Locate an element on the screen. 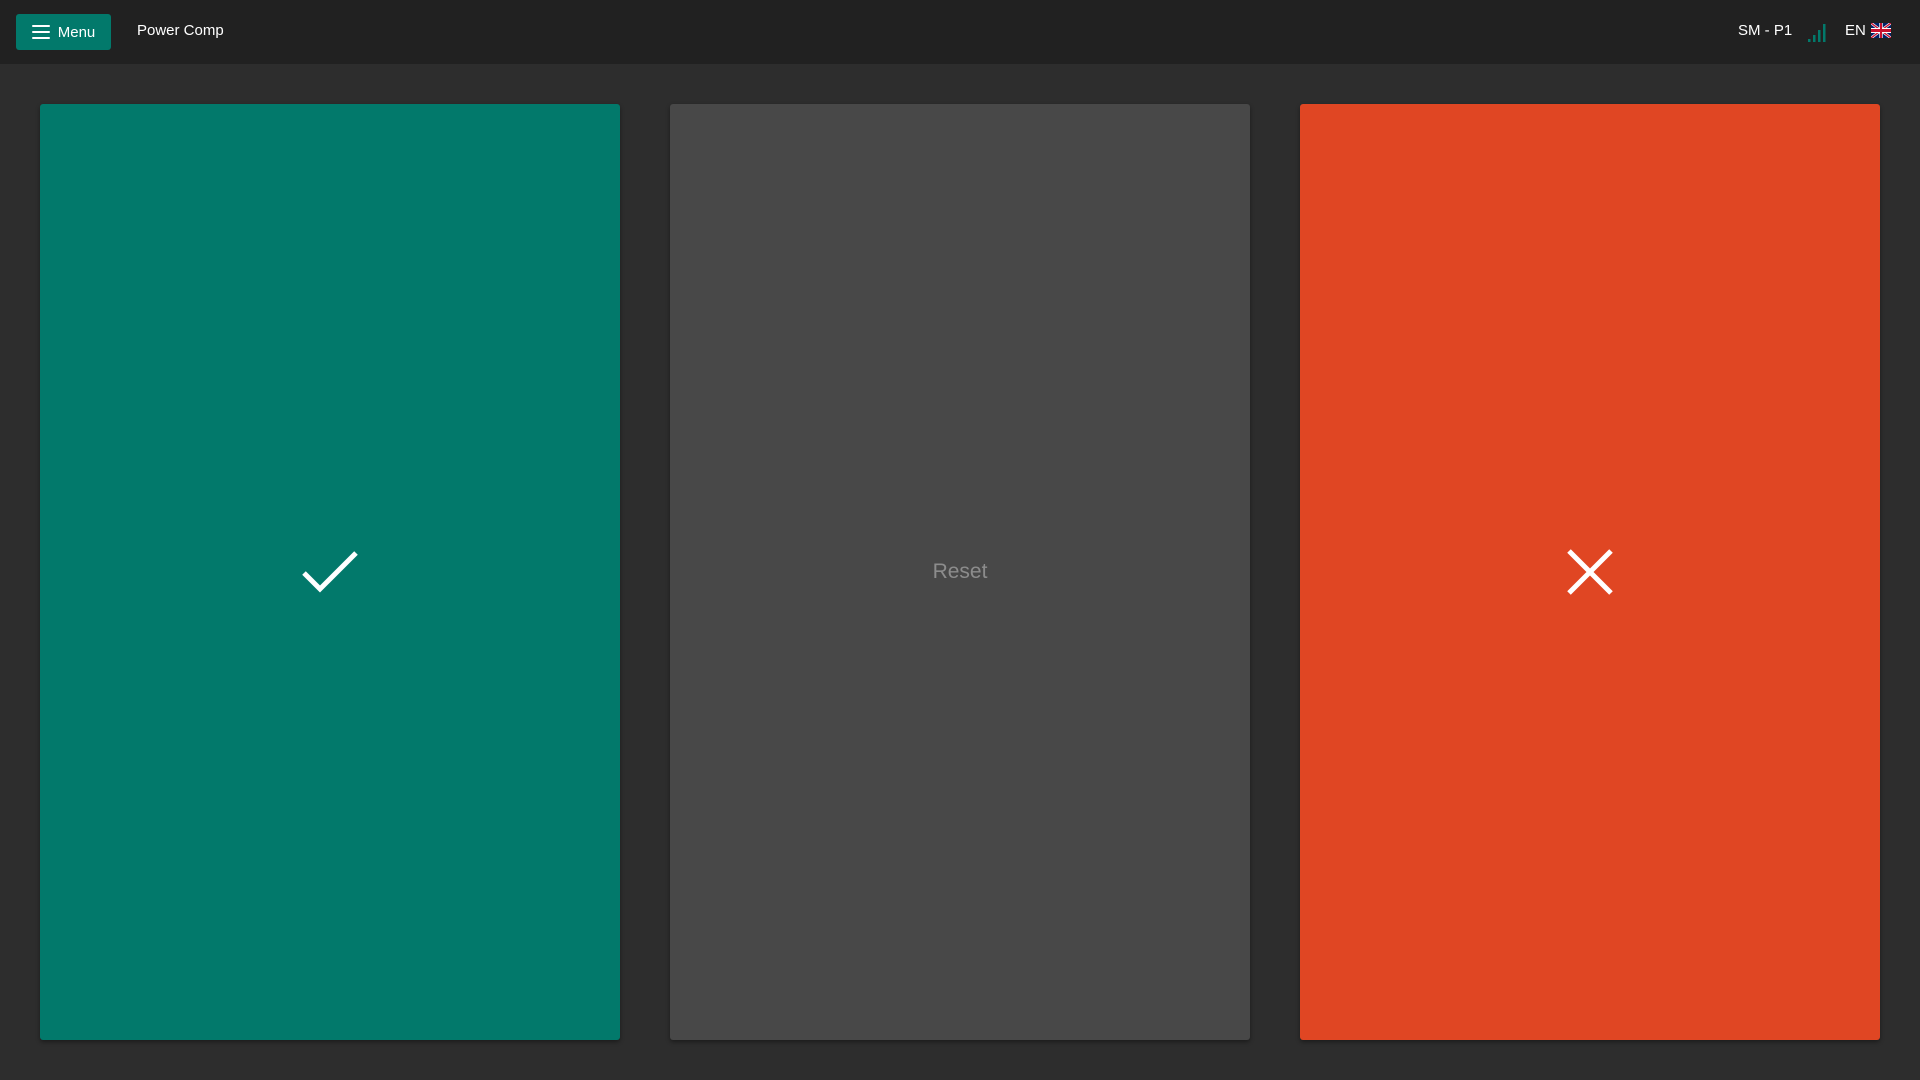 The height and width of the screenshot is (1080, 1920). station-label: SM - P1 is located at coordinates (1765, 30).